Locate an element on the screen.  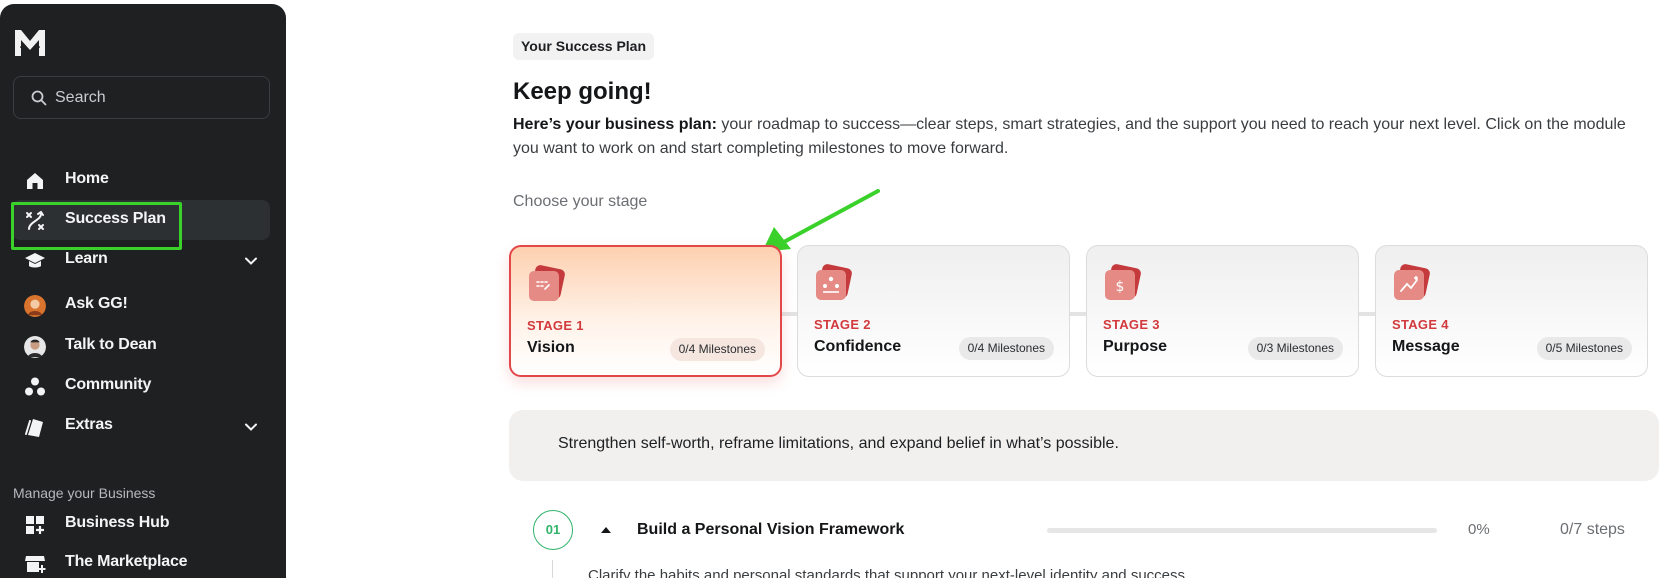
route-icon is located at coordinates (35, 221).